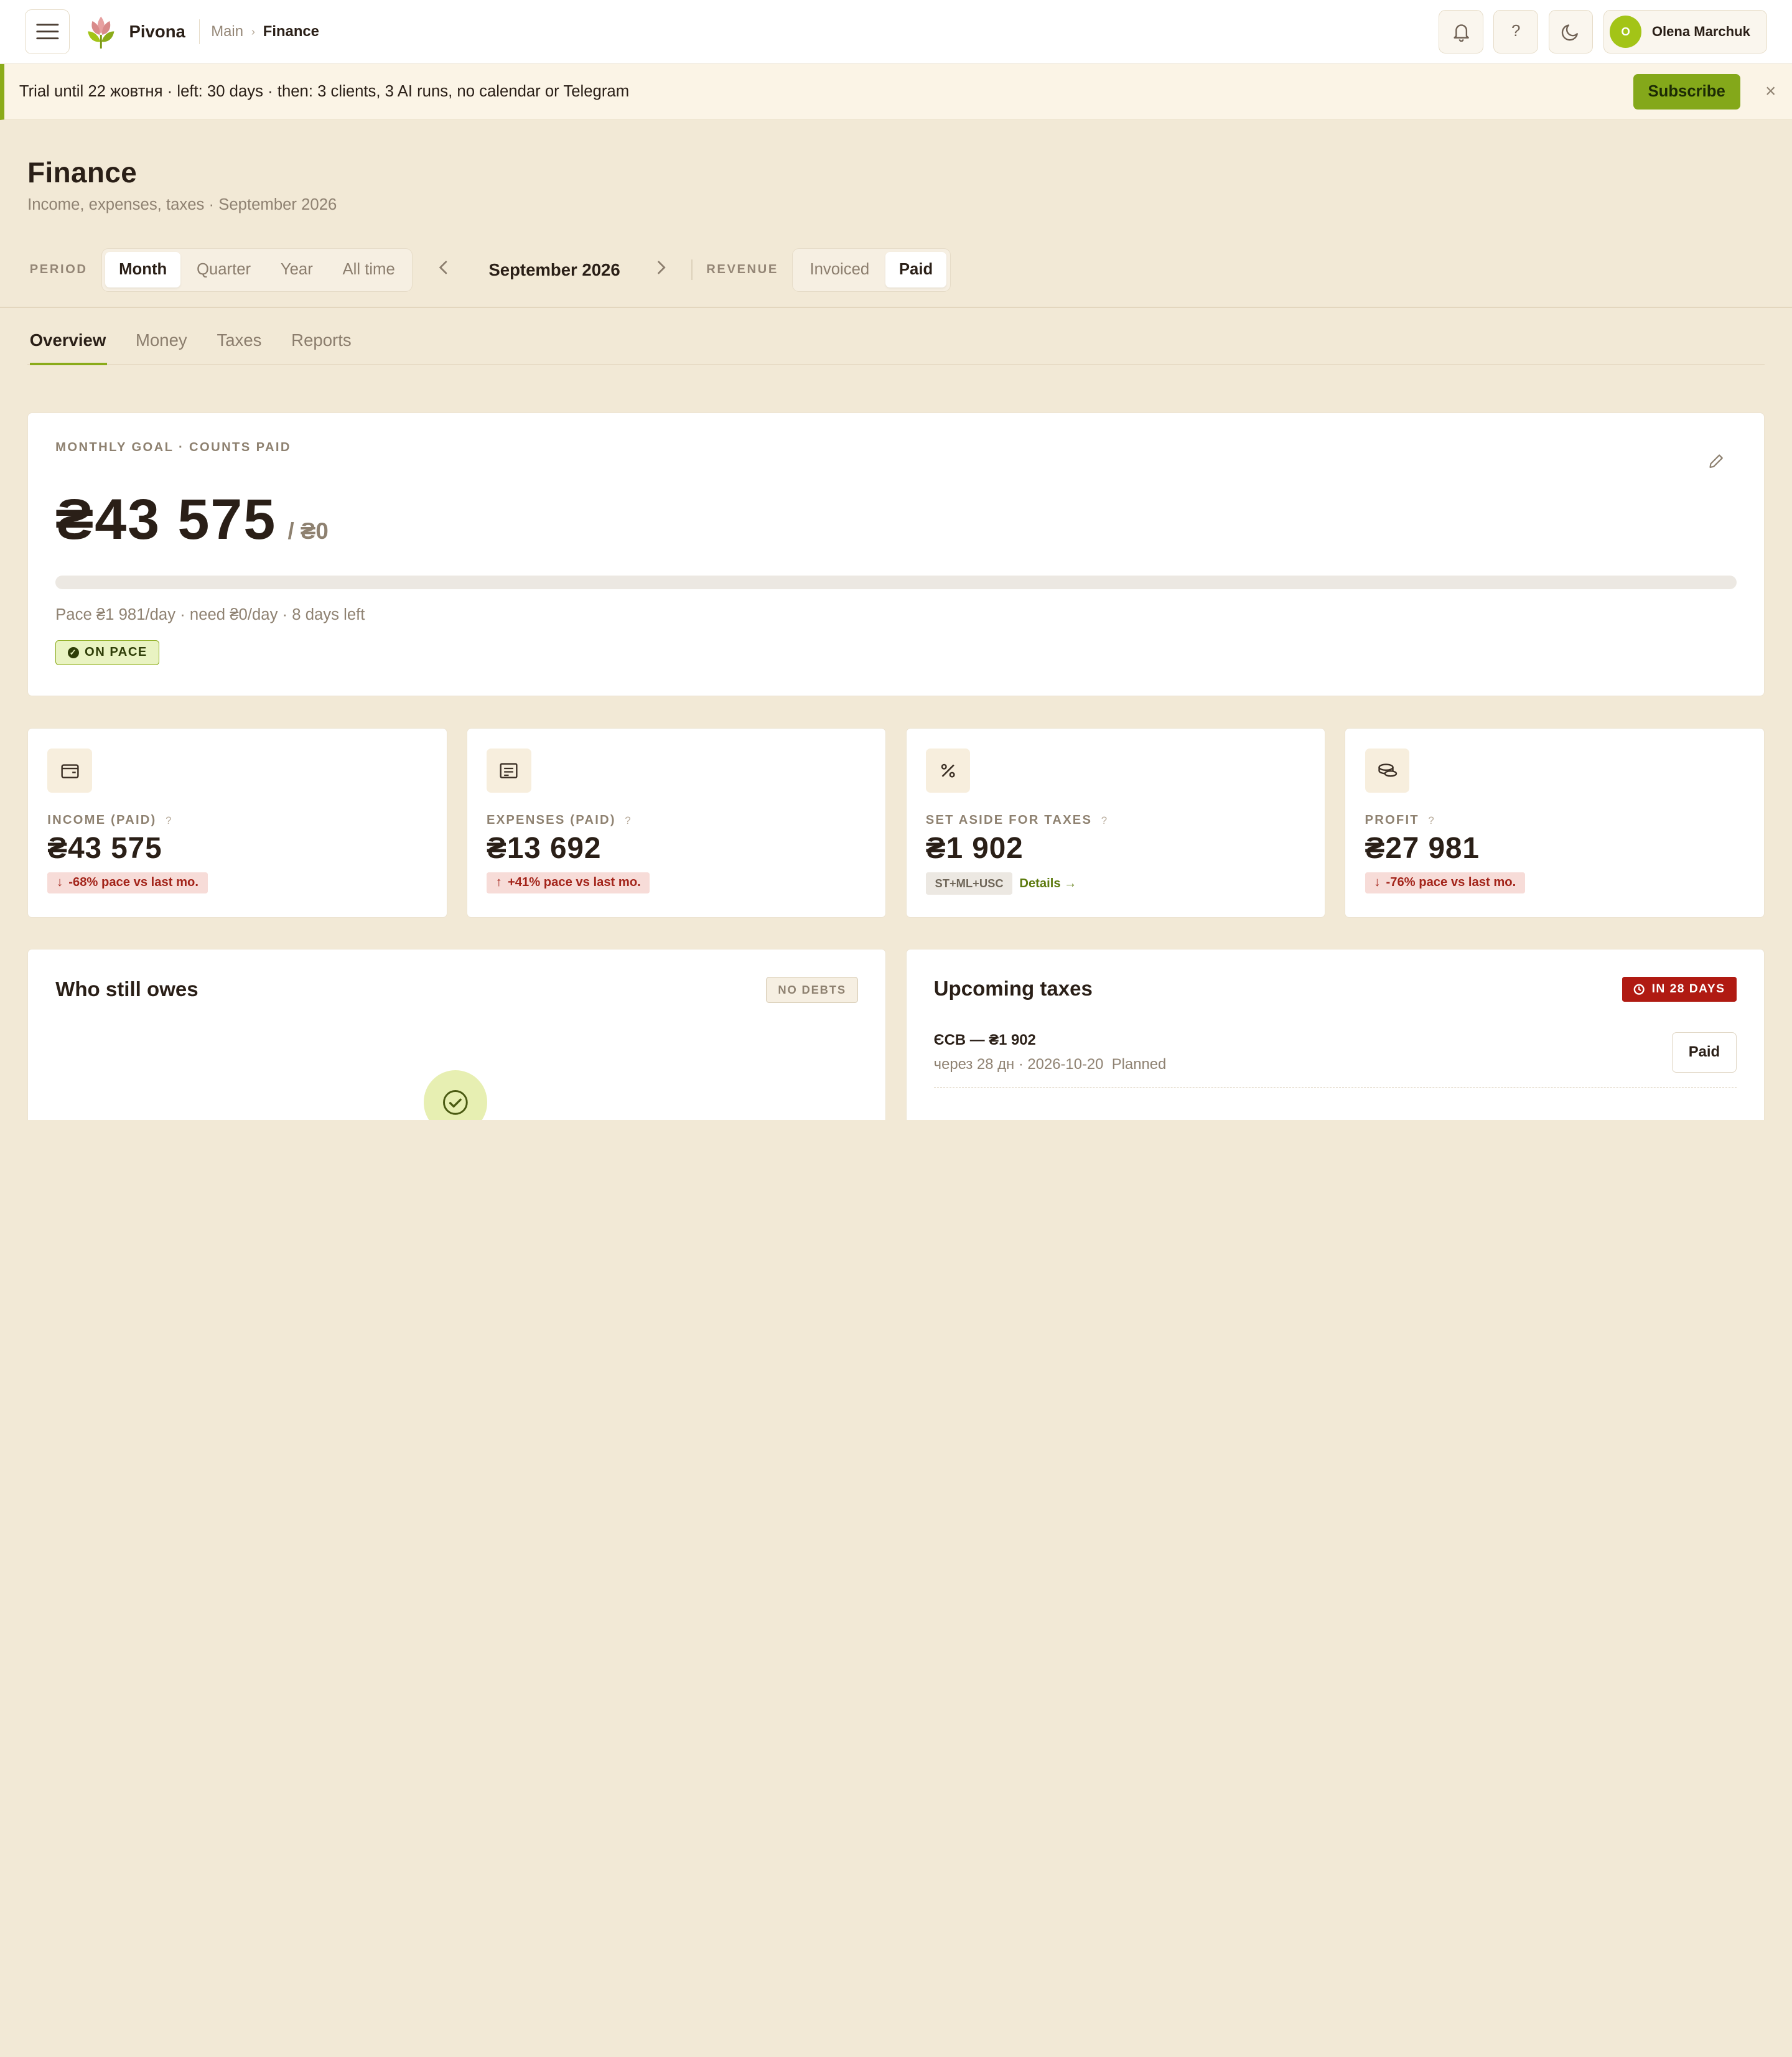 The image size is (1792, 2057). What do you see at coordinates (499, 882) in the screenshot?
I see `arrow-up-icon: ↑` at bounding box center [499, 882].